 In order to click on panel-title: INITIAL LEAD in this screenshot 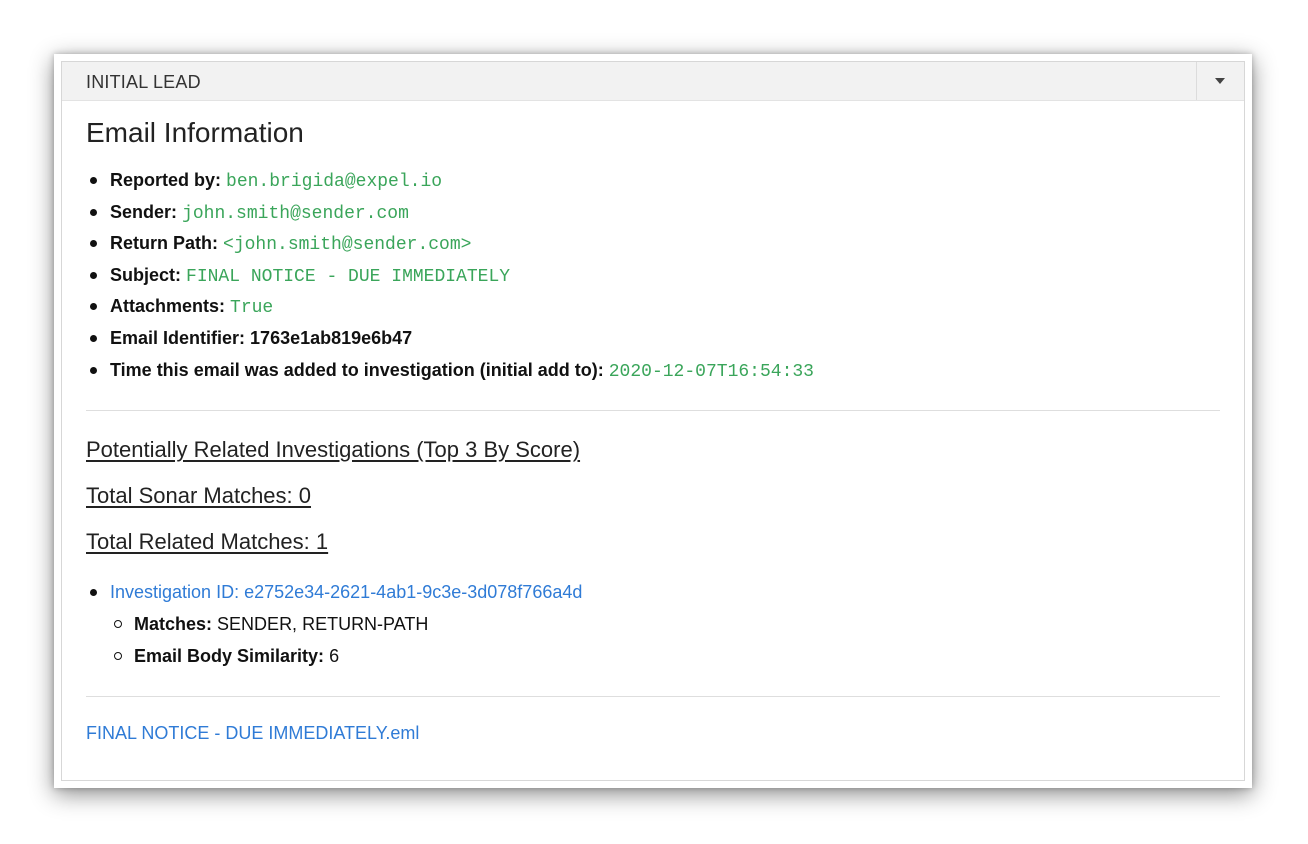, I will do `click(143, 82)`.